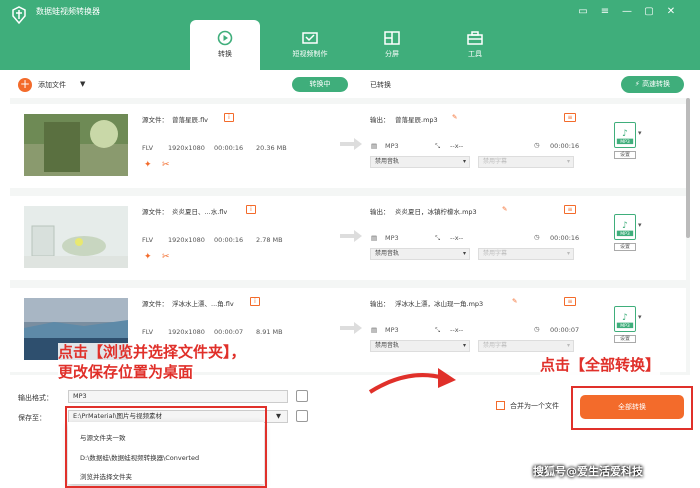 The height and width of the screenshot is (488, 700). Describe the element at coordinates (310, 54) in the screenshot. I see `tab-short-video-label: 短视频制作` at that location.